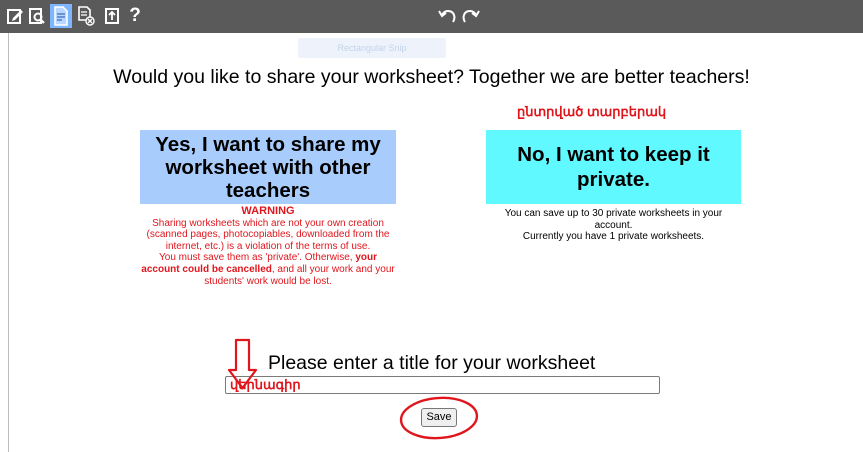 Image resolution: width=863 pixels, height=452 pixels. I want to click on preview-icon, so click(37, 16).